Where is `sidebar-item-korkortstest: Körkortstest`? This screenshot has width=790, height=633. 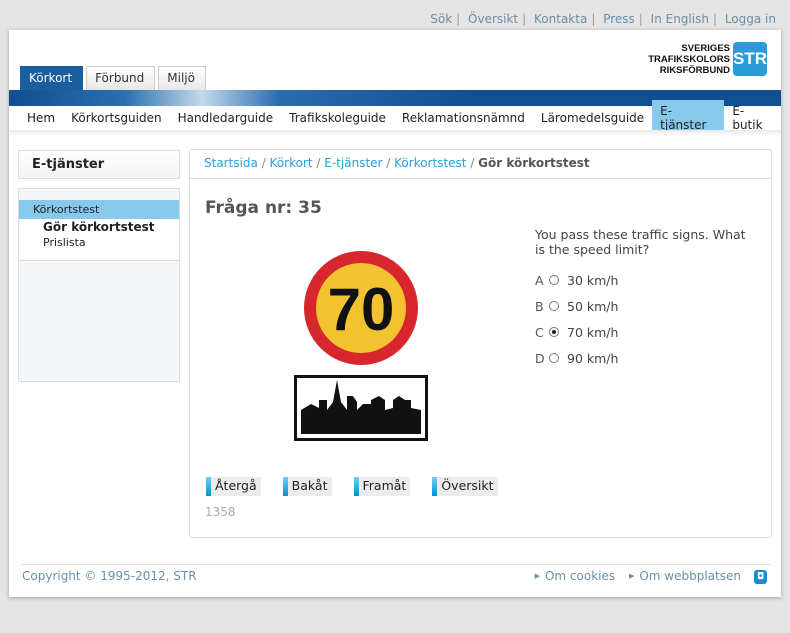 sidebar-item-korkortstest: Körkortstest is located at coordinates (99, 209).